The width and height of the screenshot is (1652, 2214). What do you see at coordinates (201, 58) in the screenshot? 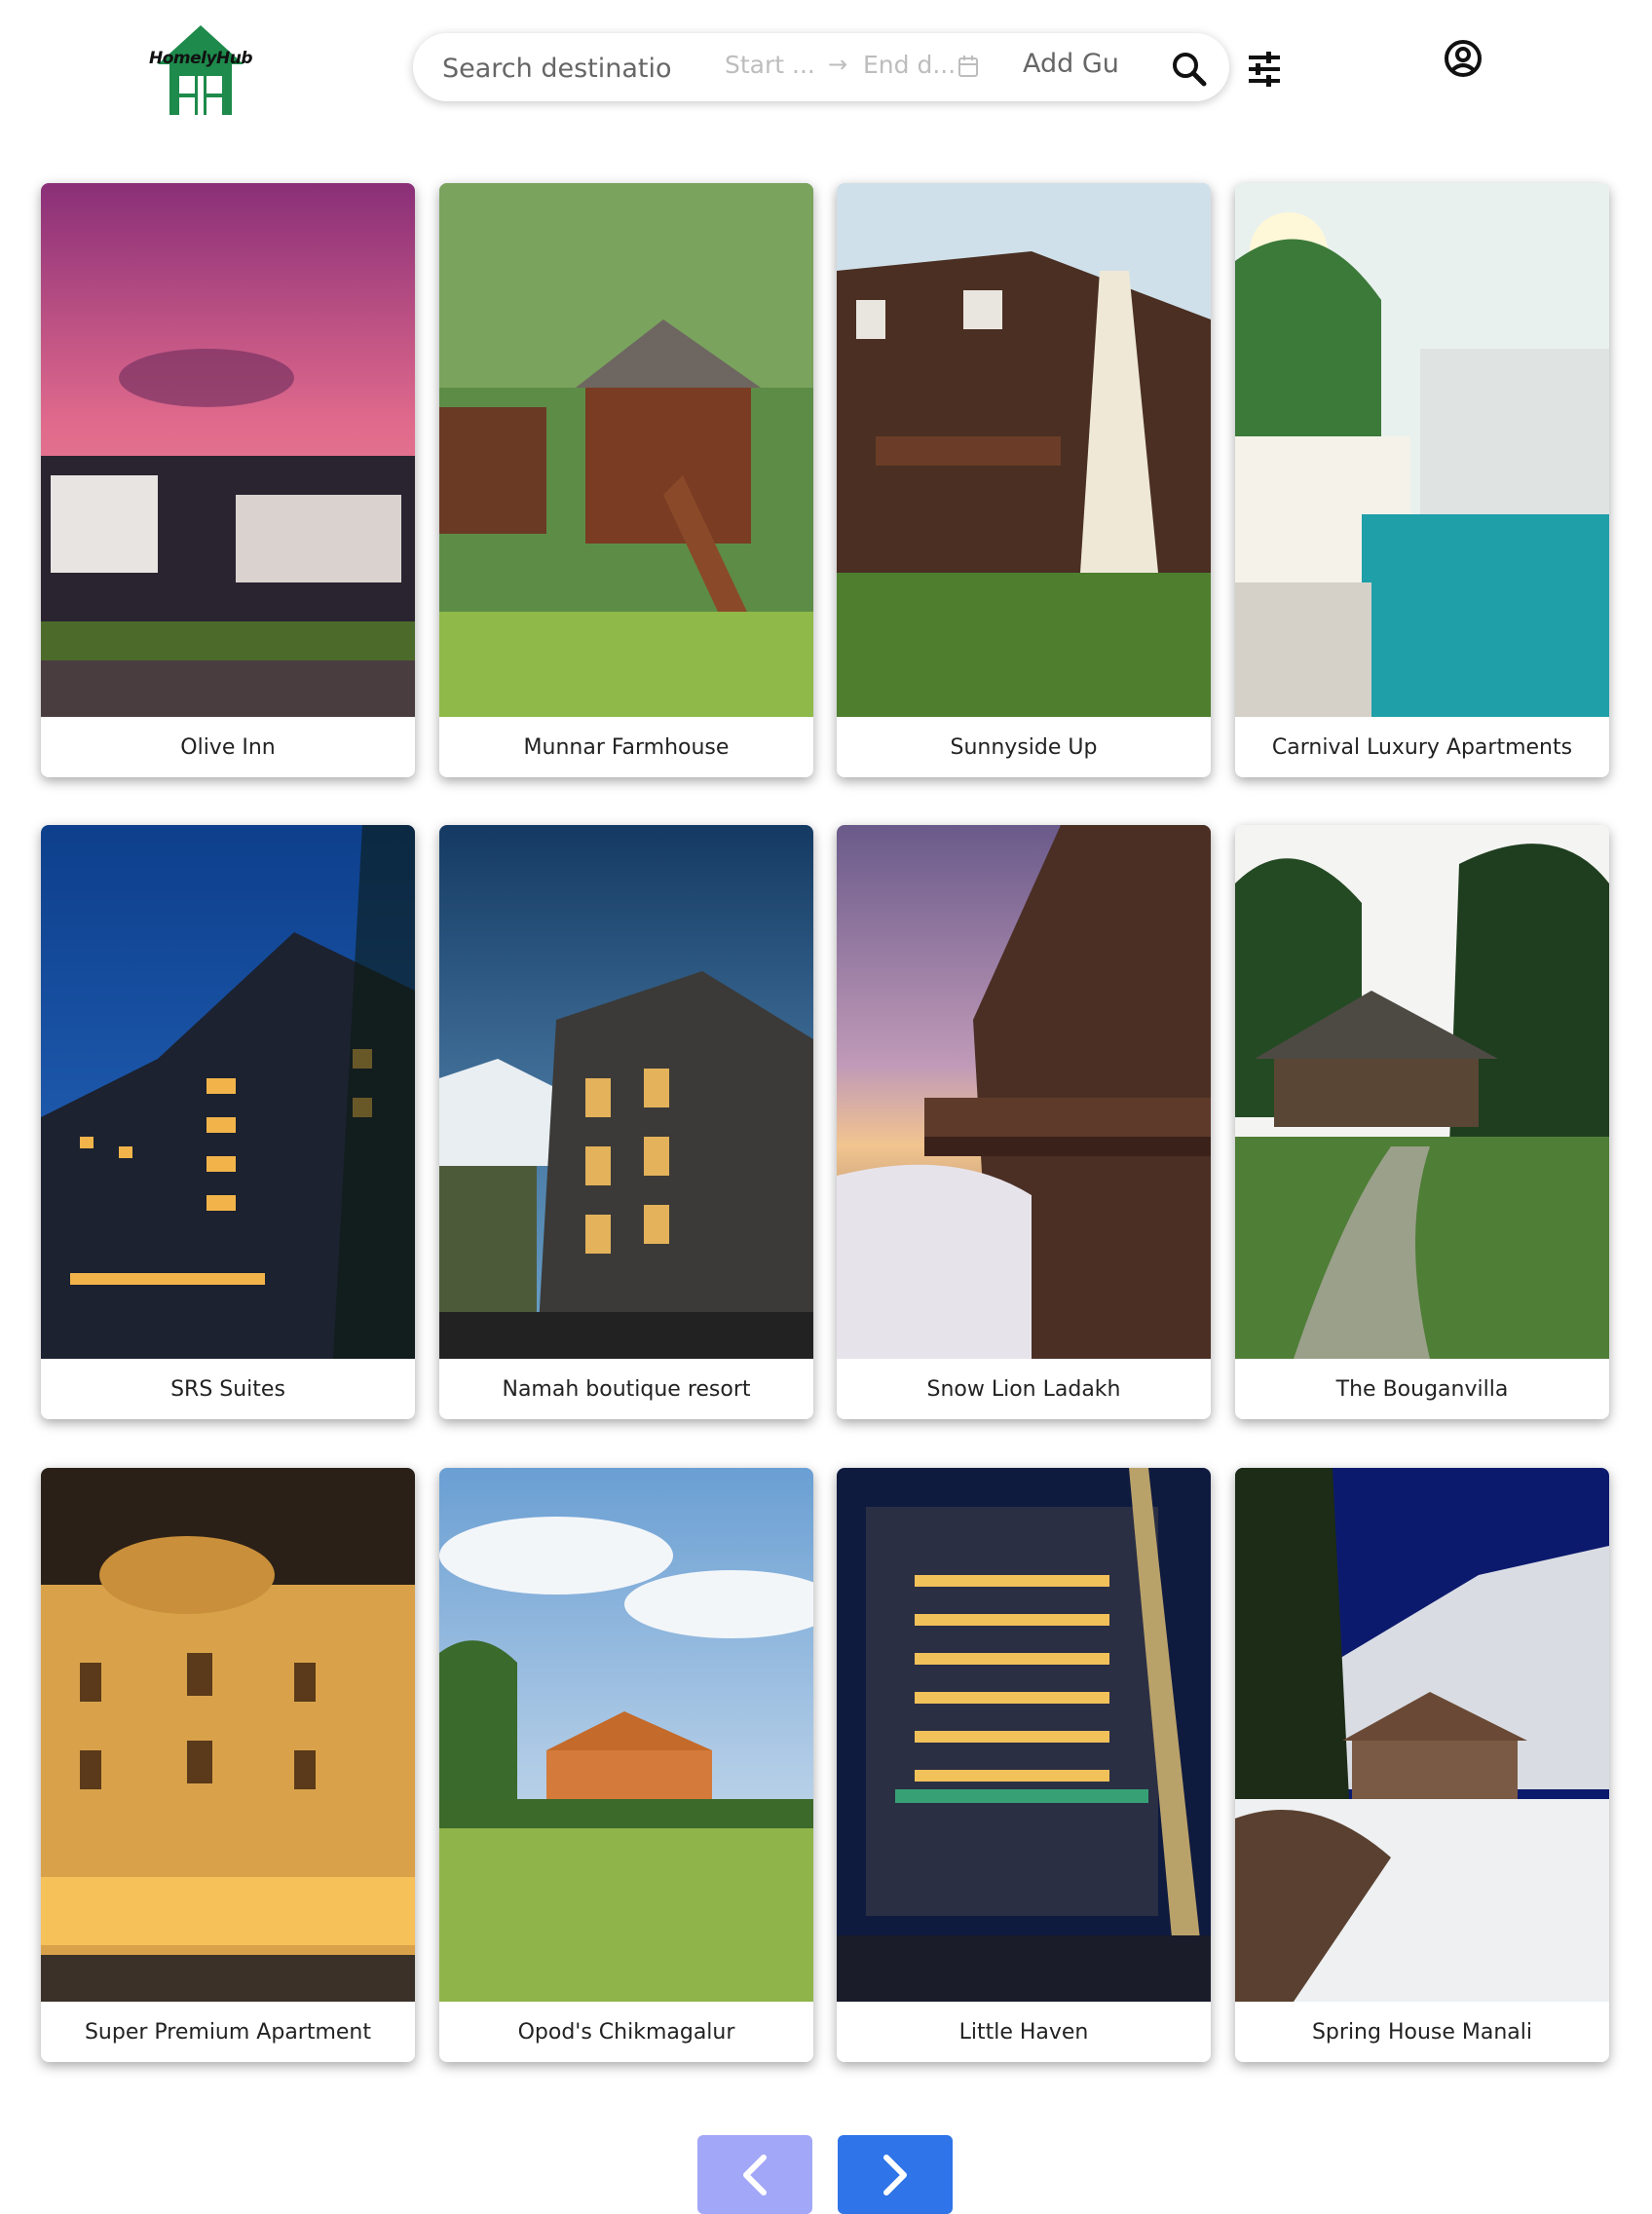
I see `logo-text: HomelyHub` at bounding box center [201, 58].